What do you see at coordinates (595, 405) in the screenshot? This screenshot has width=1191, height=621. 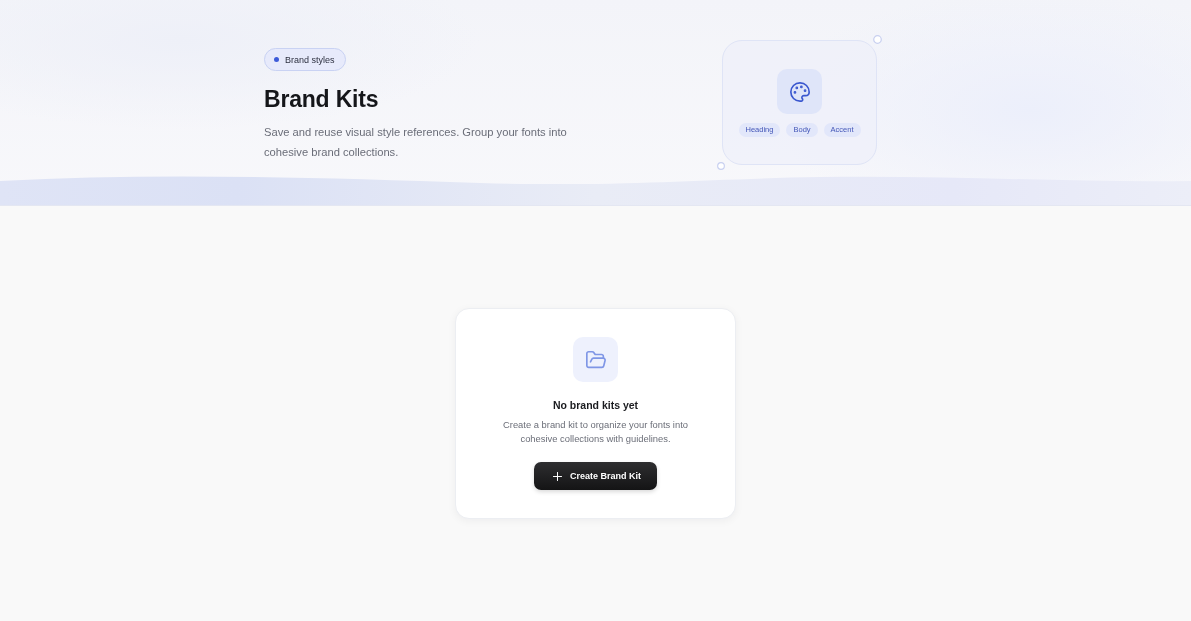 I see `empty-state-title: No brand kits yet` at bounding box center [595, 405].